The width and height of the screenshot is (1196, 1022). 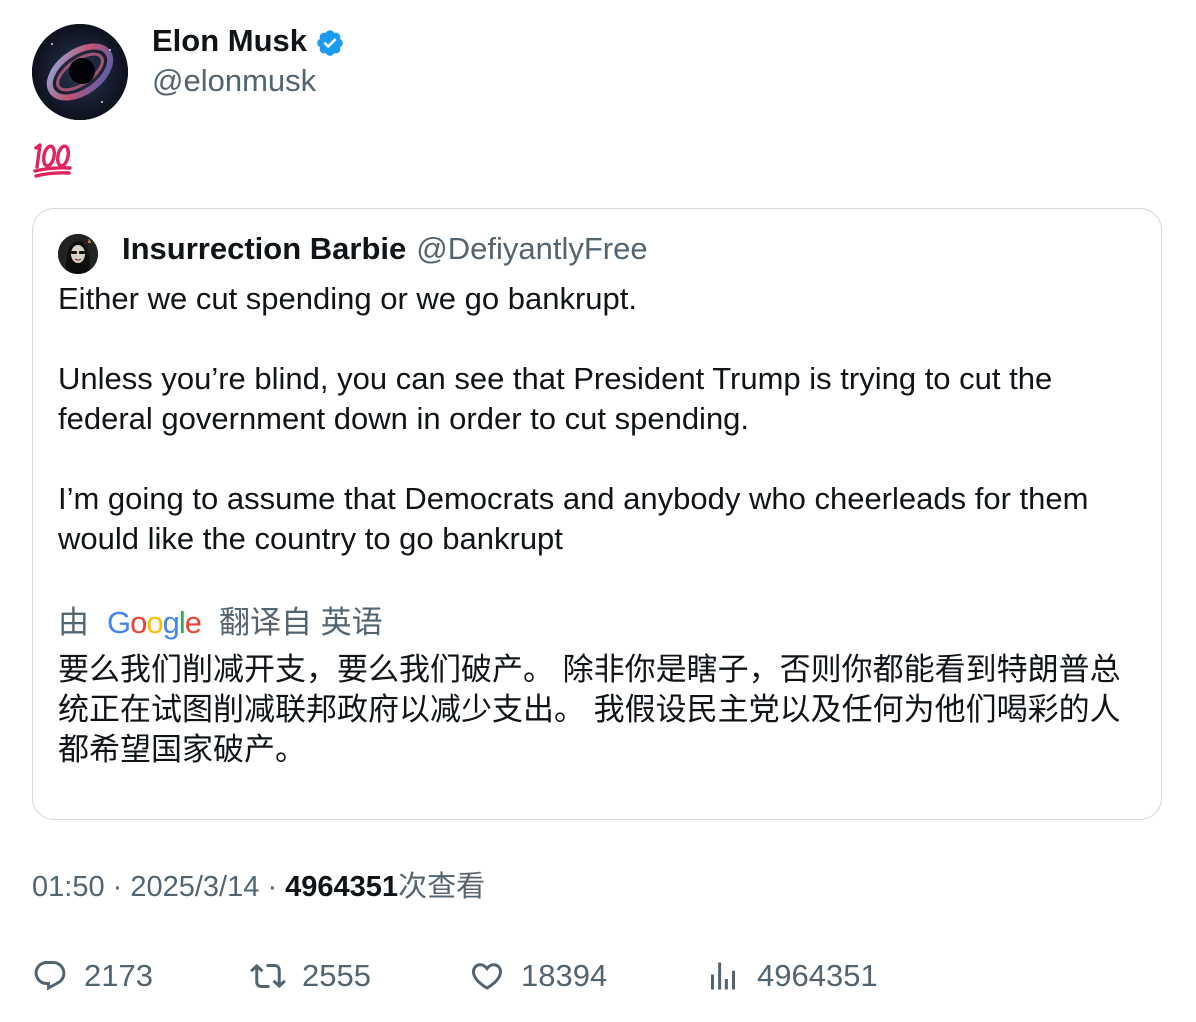 I want to click on author-handle: @elonmusk, so click(x=234, y=81).